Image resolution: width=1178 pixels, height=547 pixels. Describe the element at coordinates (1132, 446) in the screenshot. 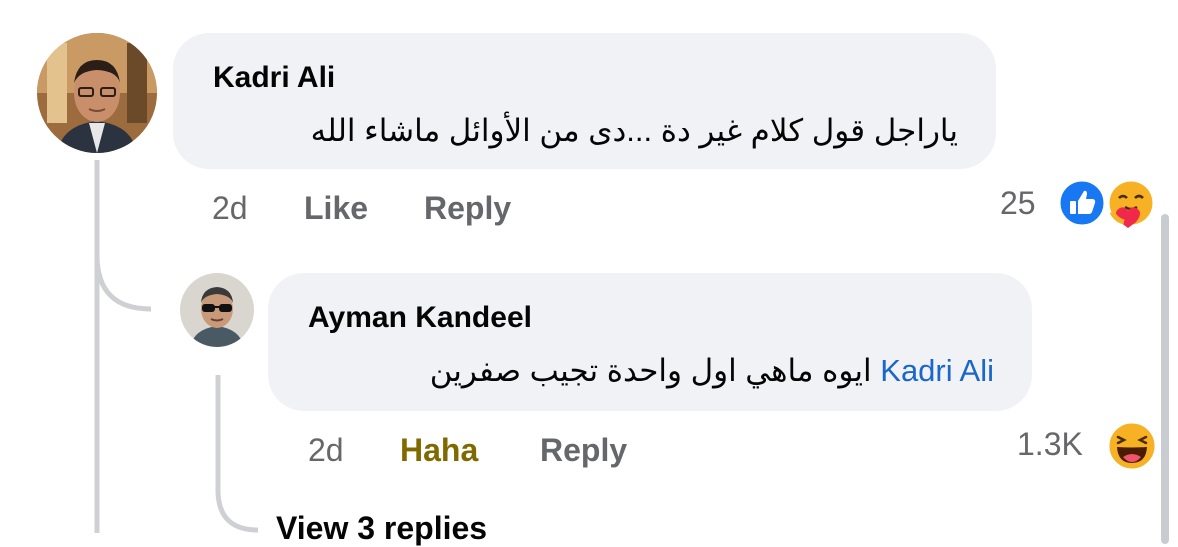

I see `haha-icon` at that location.